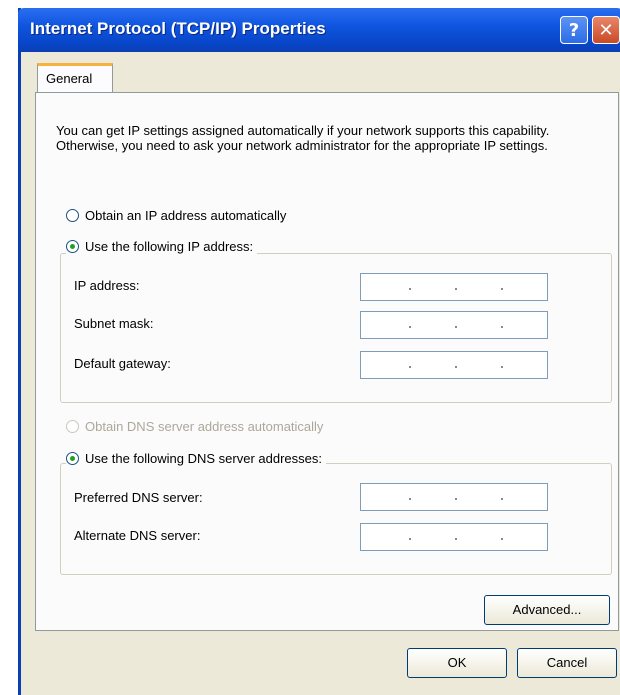 Image resolution: width=620 pixels, height=695 pixels. I want to click on subnet-mask-input, so click(454, 325).